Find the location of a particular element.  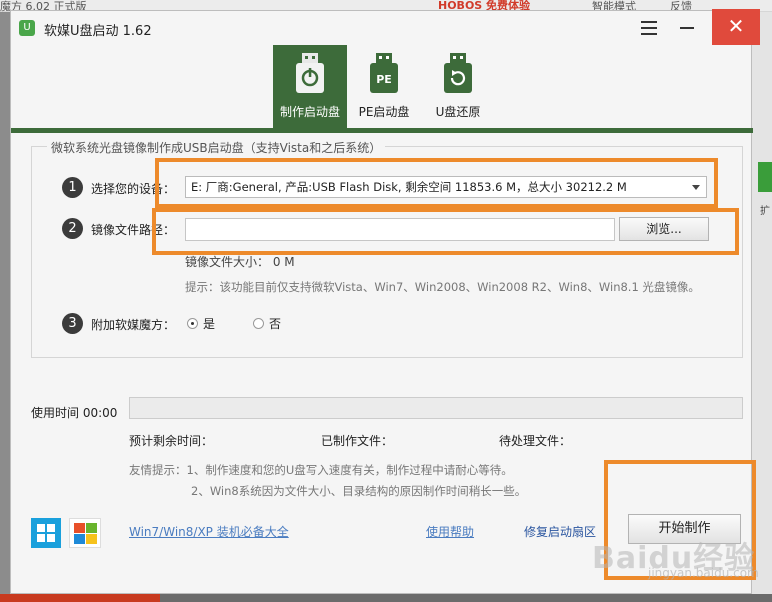

image-path-input is located at coordinates (400, 229).